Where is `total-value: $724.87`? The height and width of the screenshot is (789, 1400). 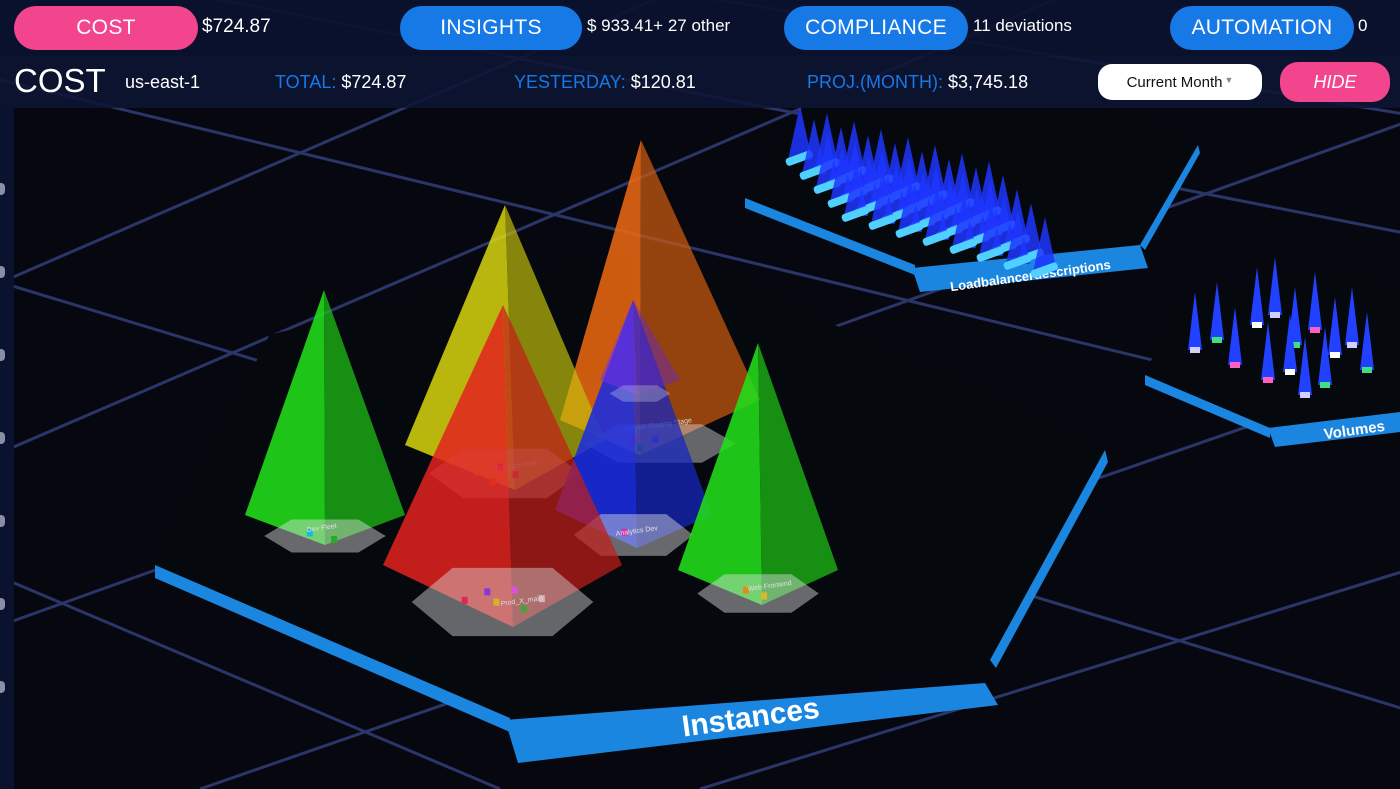 total-value: $724.87 is located at coordinates (374, 82).